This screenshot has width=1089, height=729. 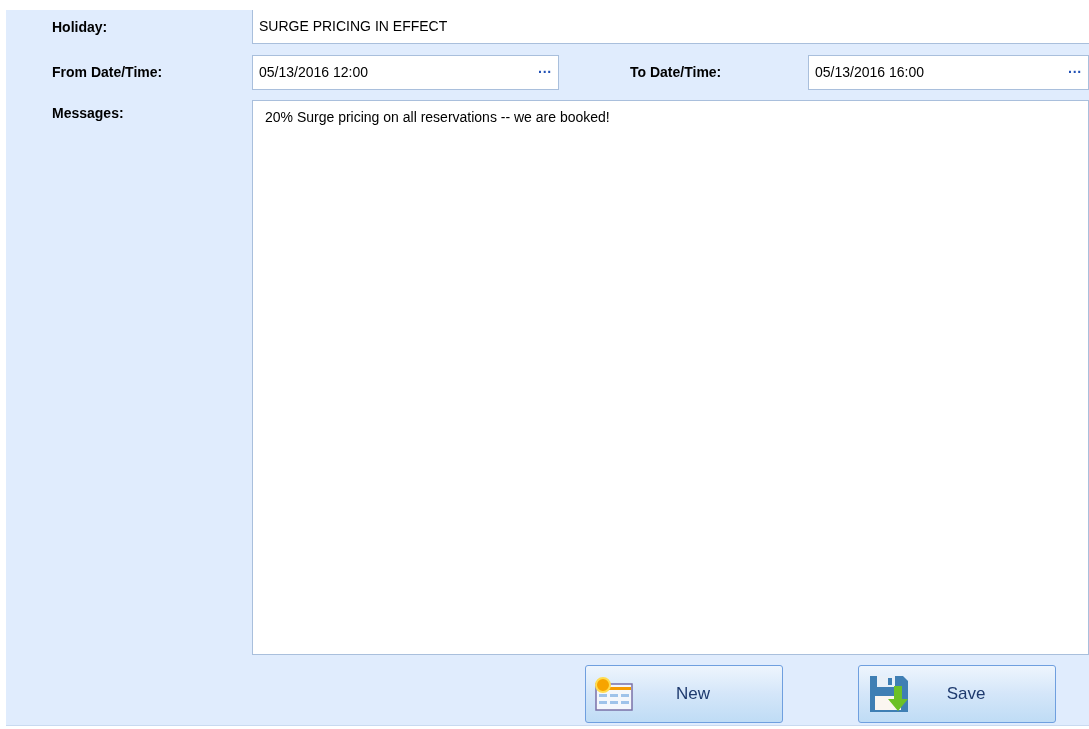 What do you see at coordinates (670, 27) in the screenshot?
I see `text-field: SURGE PRICING IN EFFECT` at bounding box center [670, 27].